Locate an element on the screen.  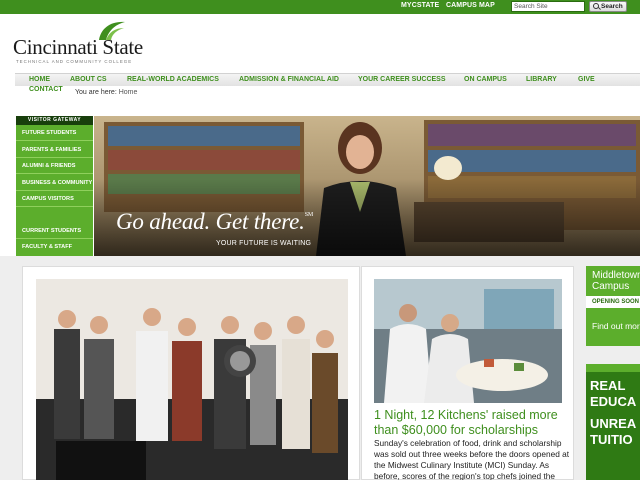
hero-subline: YOUR FUTURE IS WAITING is located at coordinates (264, 243).